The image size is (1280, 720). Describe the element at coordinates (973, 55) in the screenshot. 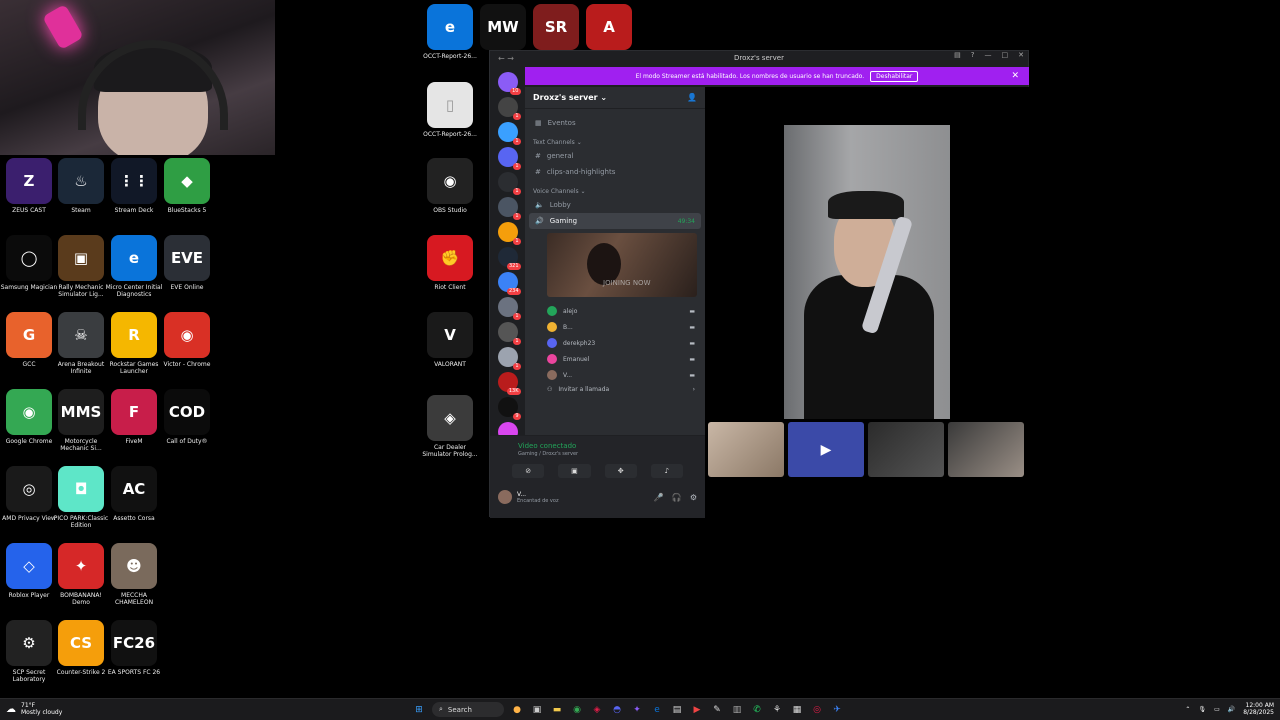

I see `help-icon: ?` at that location.